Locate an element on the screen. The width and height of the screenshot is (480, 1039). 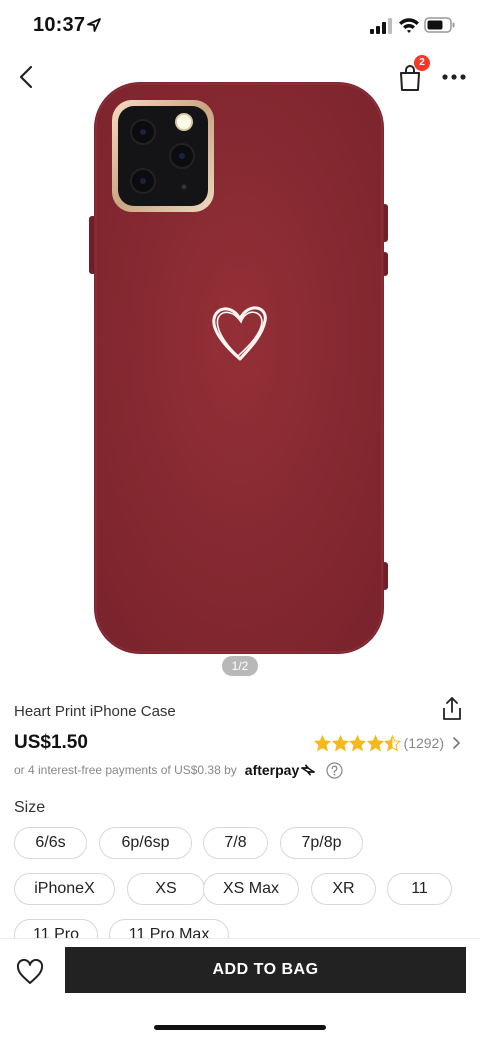
rating-summary: (1292) is located at coordinates (388, 743).